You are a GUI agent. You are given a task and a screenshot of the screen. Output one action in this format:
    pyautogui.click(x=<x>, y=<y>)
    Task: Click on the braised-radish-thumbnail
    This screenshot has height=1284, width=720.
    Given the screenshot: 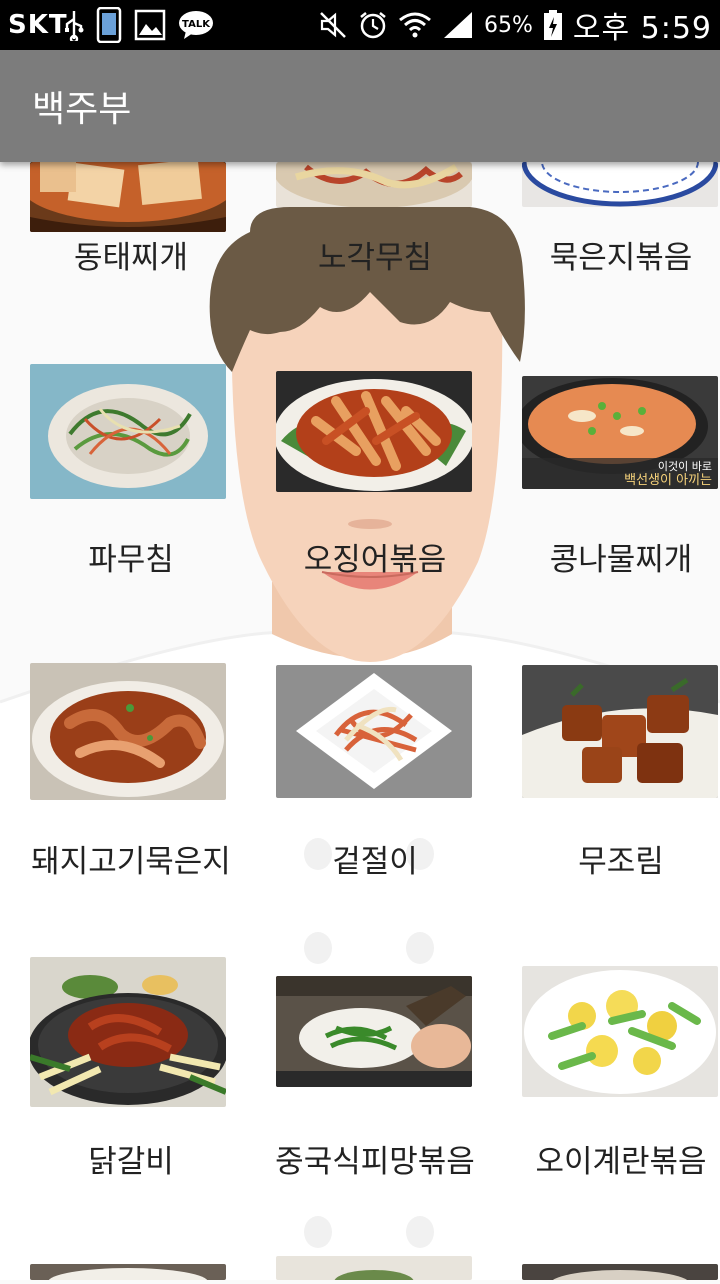 What is the action you would take?
    pyautogui.click(x=620, y=731)
    